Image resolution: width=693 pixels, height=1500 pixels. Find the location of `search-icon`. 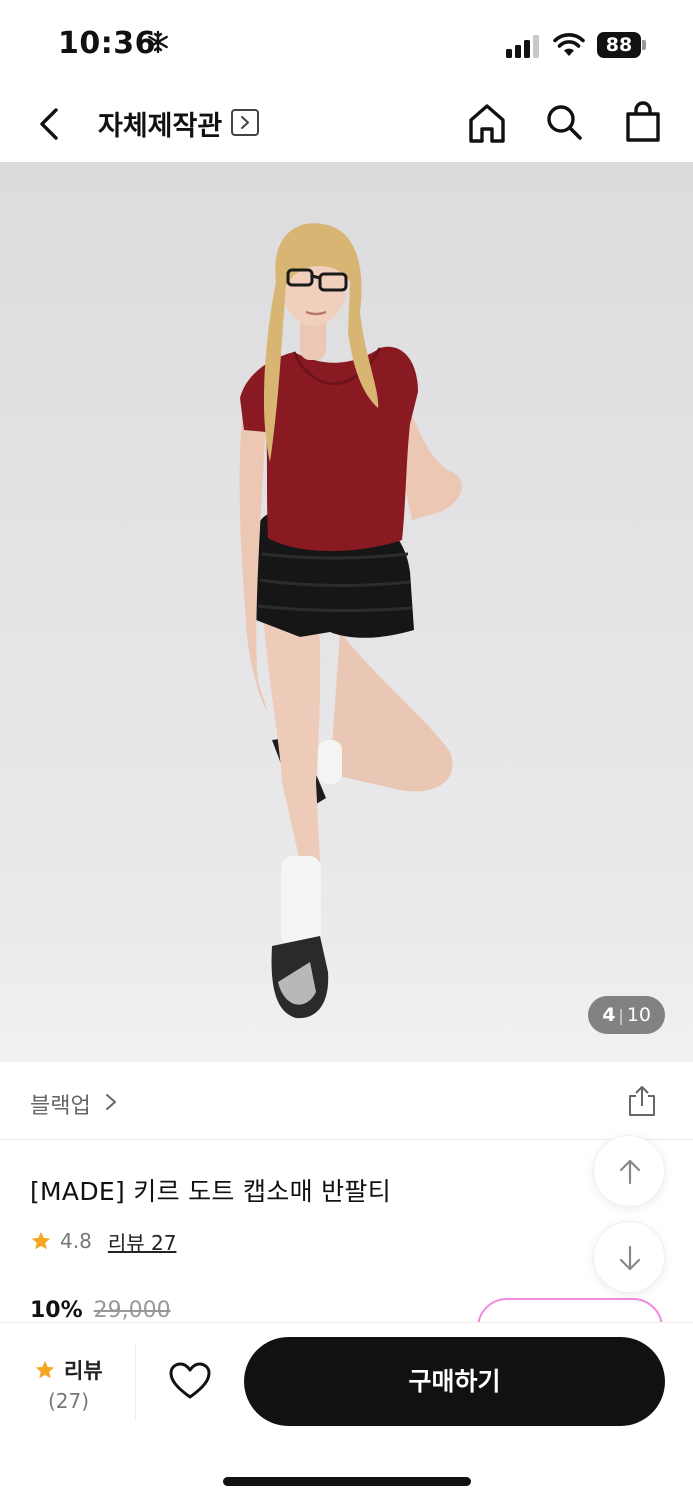

search-icon is located at coordinates (564, 122).